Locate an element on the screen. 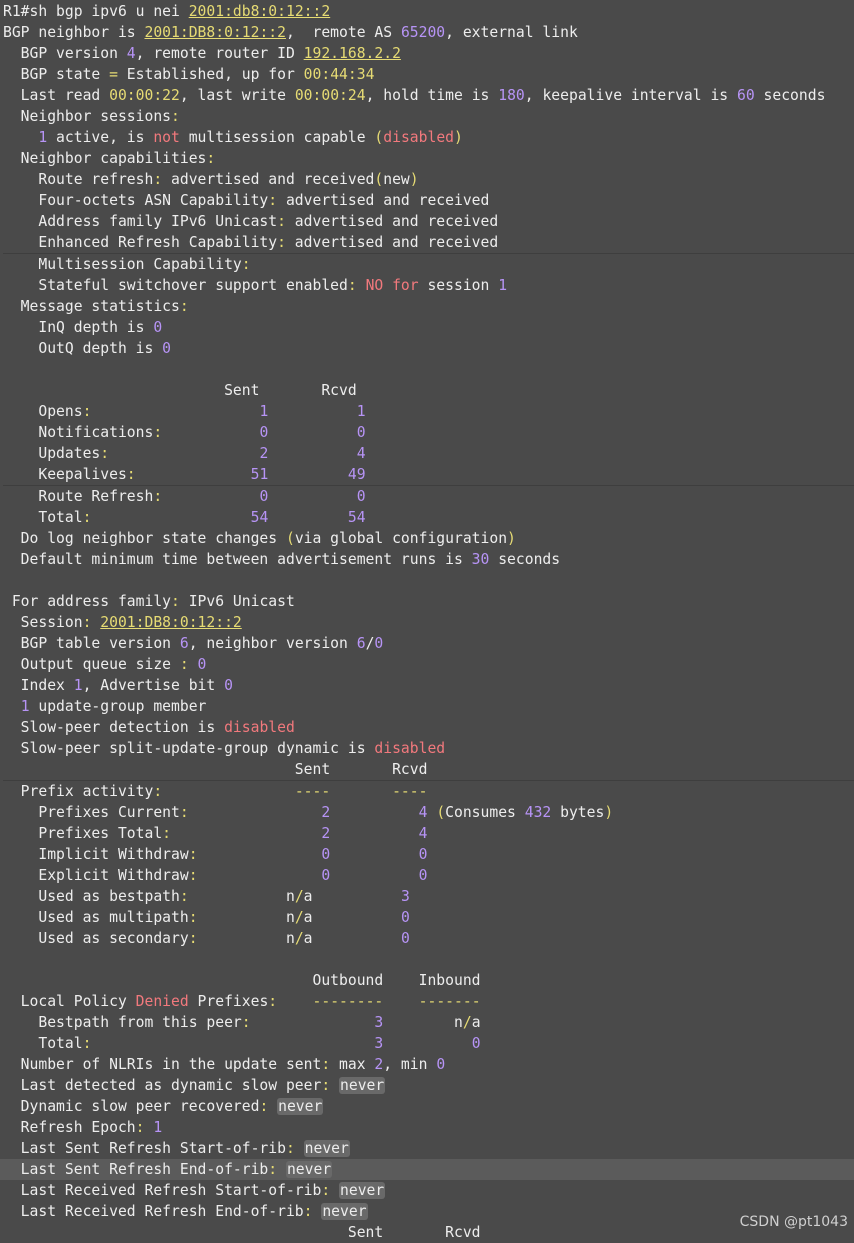 This screenshot has width=854, height=1243. terminal-text: IPv6 Unicast is located at coordinates (237, 601).